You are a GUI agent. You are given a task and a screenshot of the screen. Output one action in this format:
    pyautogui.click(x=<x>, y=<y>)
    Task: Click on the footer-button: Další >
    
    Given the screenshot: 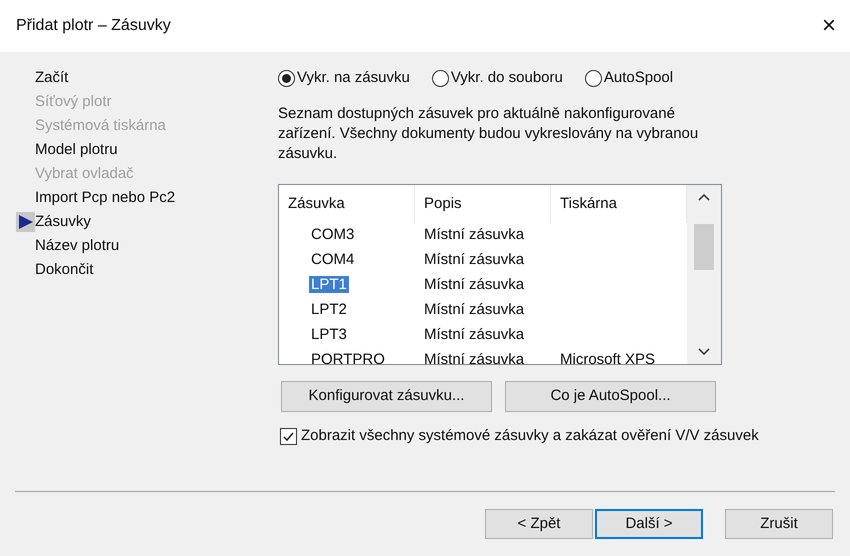 What is the action you would take?
    pyautogui.click(x=649, y=524)
    